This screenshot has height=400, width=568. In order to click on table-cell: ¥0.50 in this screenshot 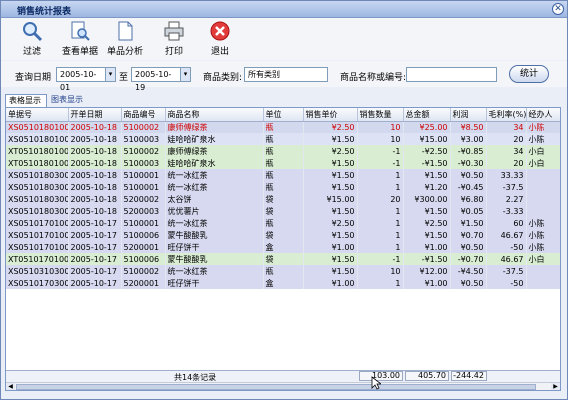, I will do `click(468, 175)`.